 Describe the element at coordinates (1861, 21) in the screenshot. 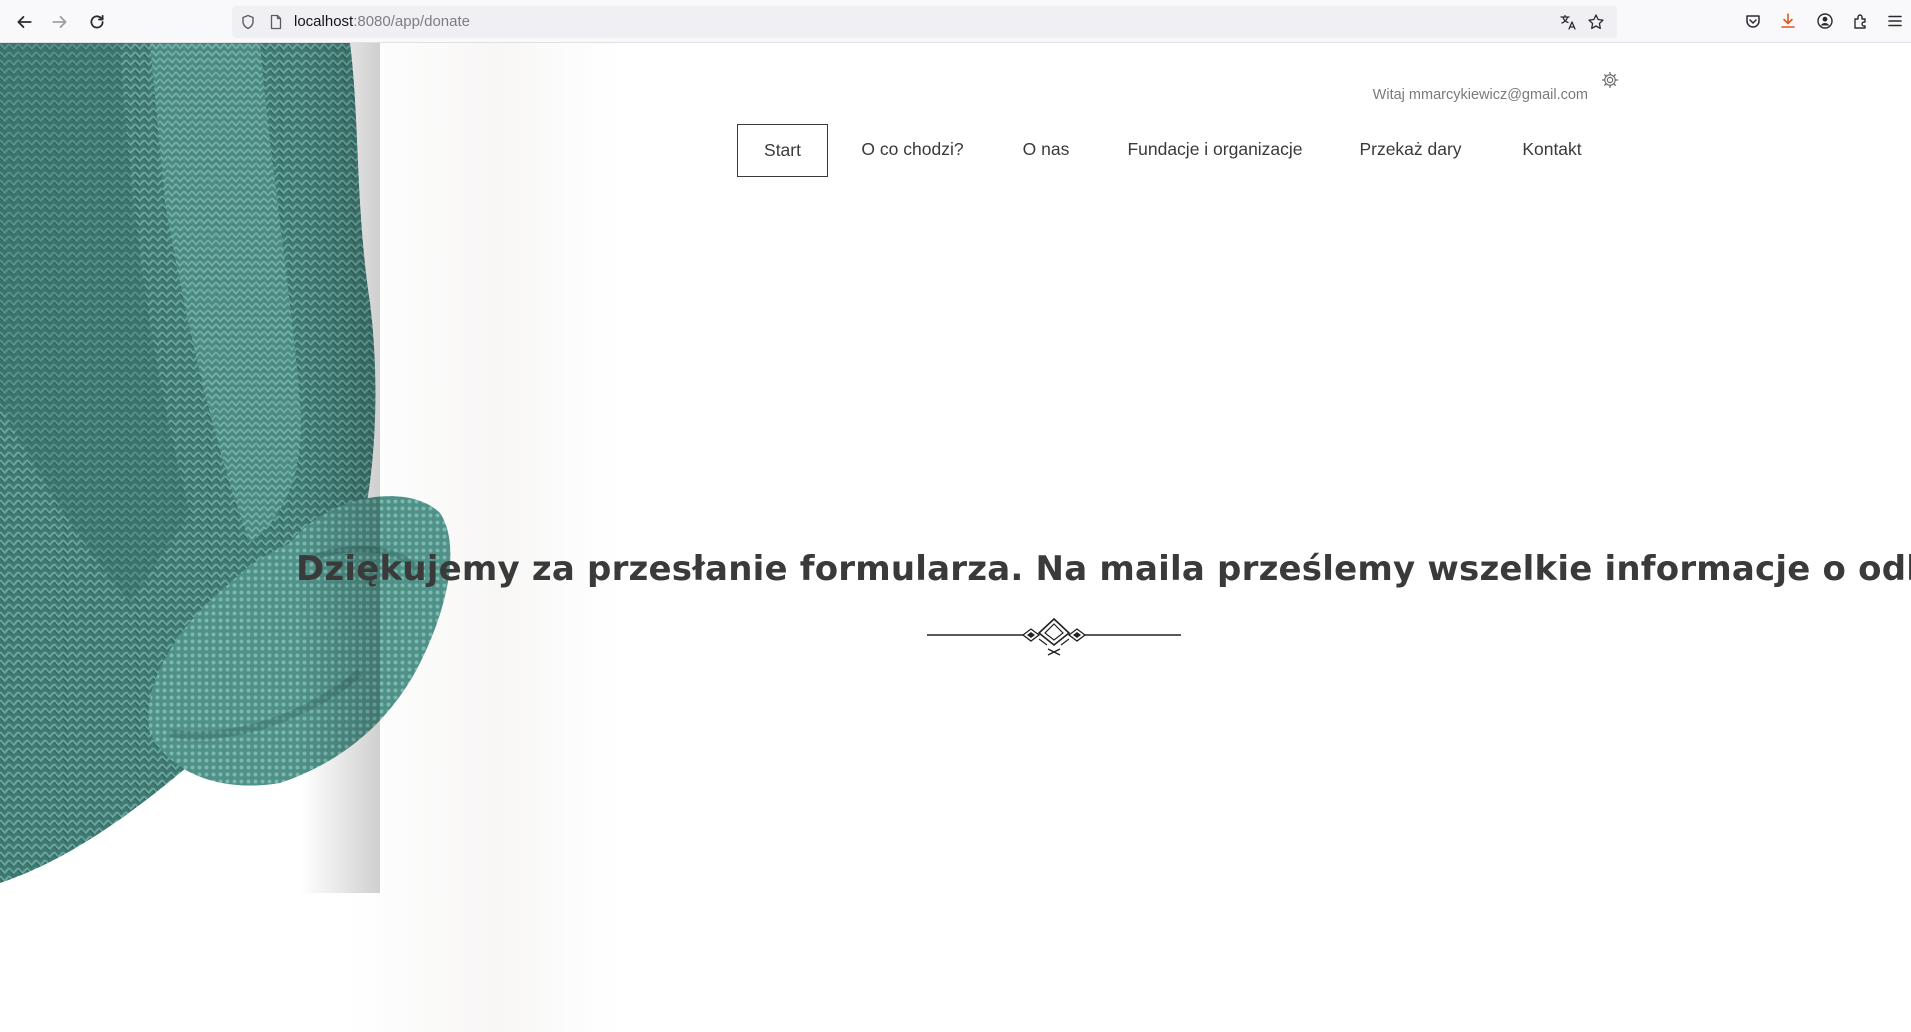

I see `extensions-icon` at that location.